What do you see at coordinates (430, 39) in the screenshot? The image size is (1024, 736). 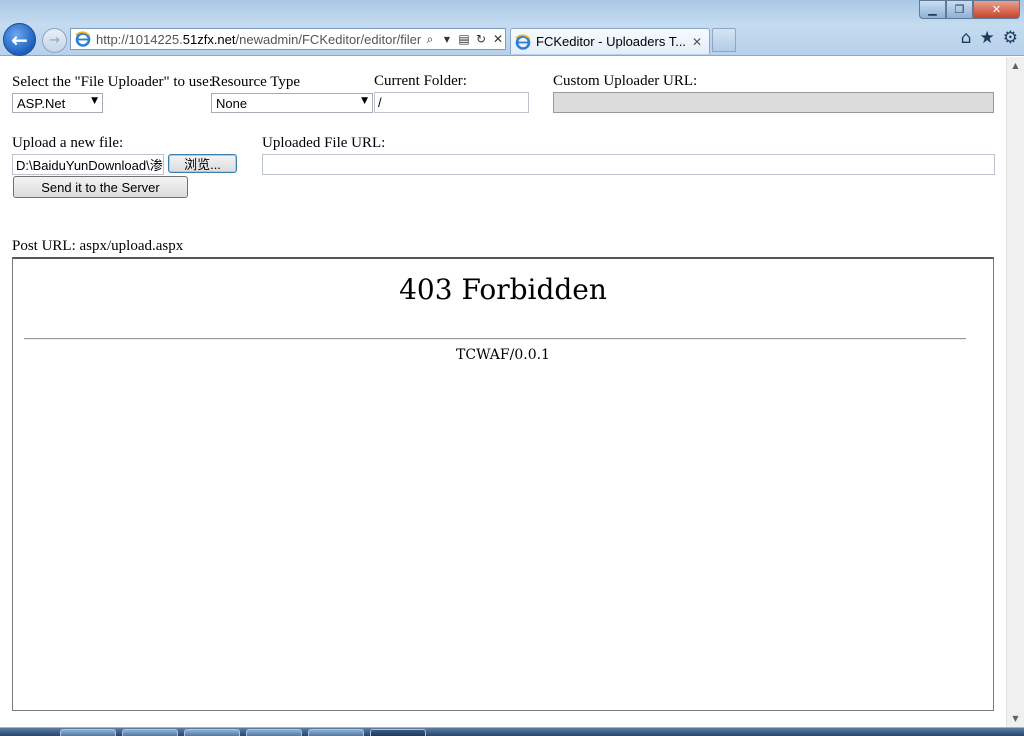 I see `search-icon: ⌕` at bounding box center [430, 39].